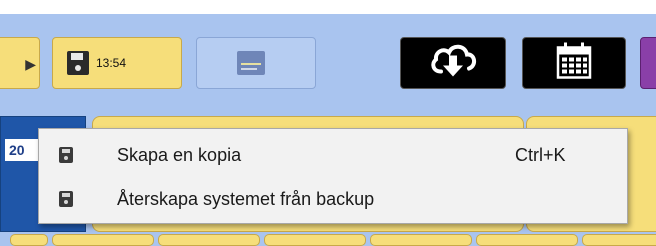 The image size is (656, 246). What do you see at coordinates (540, 155) in the screenshot?
I see `menu-item-shortcut: Ctrl+K` at bounding box center [540, 155].